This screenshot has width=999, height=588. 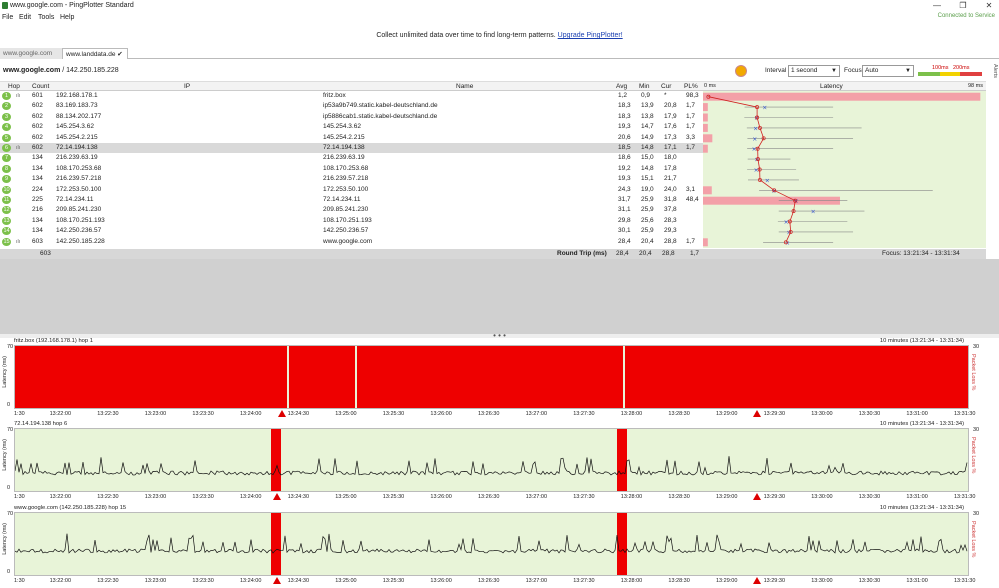 I want to click on hop-badge: 6, so click(x=6, y=148).